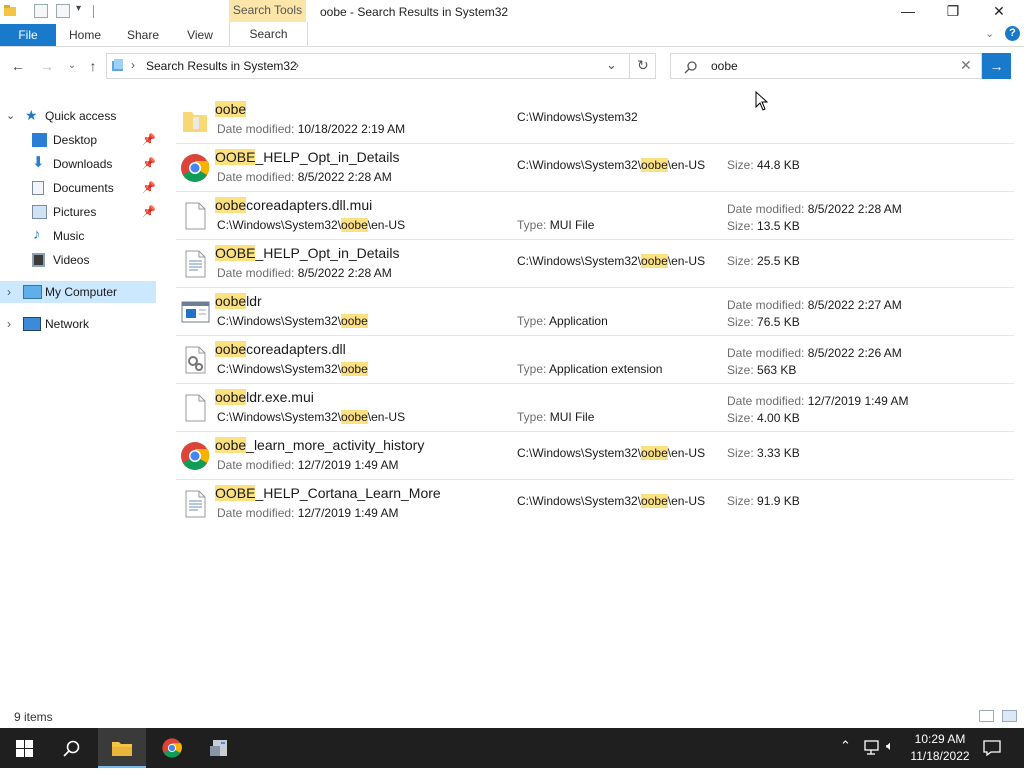 The image size is (1024, 775). Describe the element at coordinates (78, 236) in the screenshot. I see `nav-item-music: ♪ Music` at that location.